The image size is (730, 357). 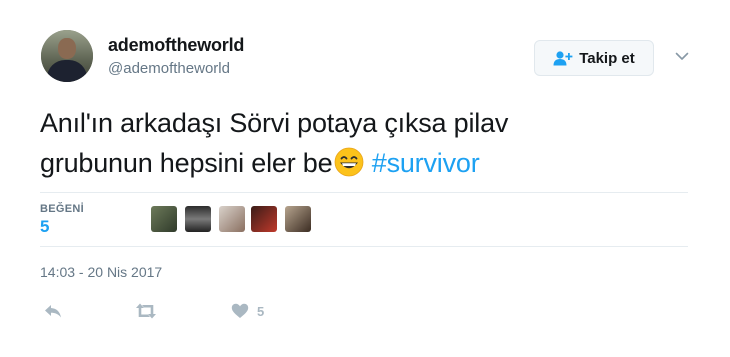 I want to click on reply-icon, so click(x=53, y=311).